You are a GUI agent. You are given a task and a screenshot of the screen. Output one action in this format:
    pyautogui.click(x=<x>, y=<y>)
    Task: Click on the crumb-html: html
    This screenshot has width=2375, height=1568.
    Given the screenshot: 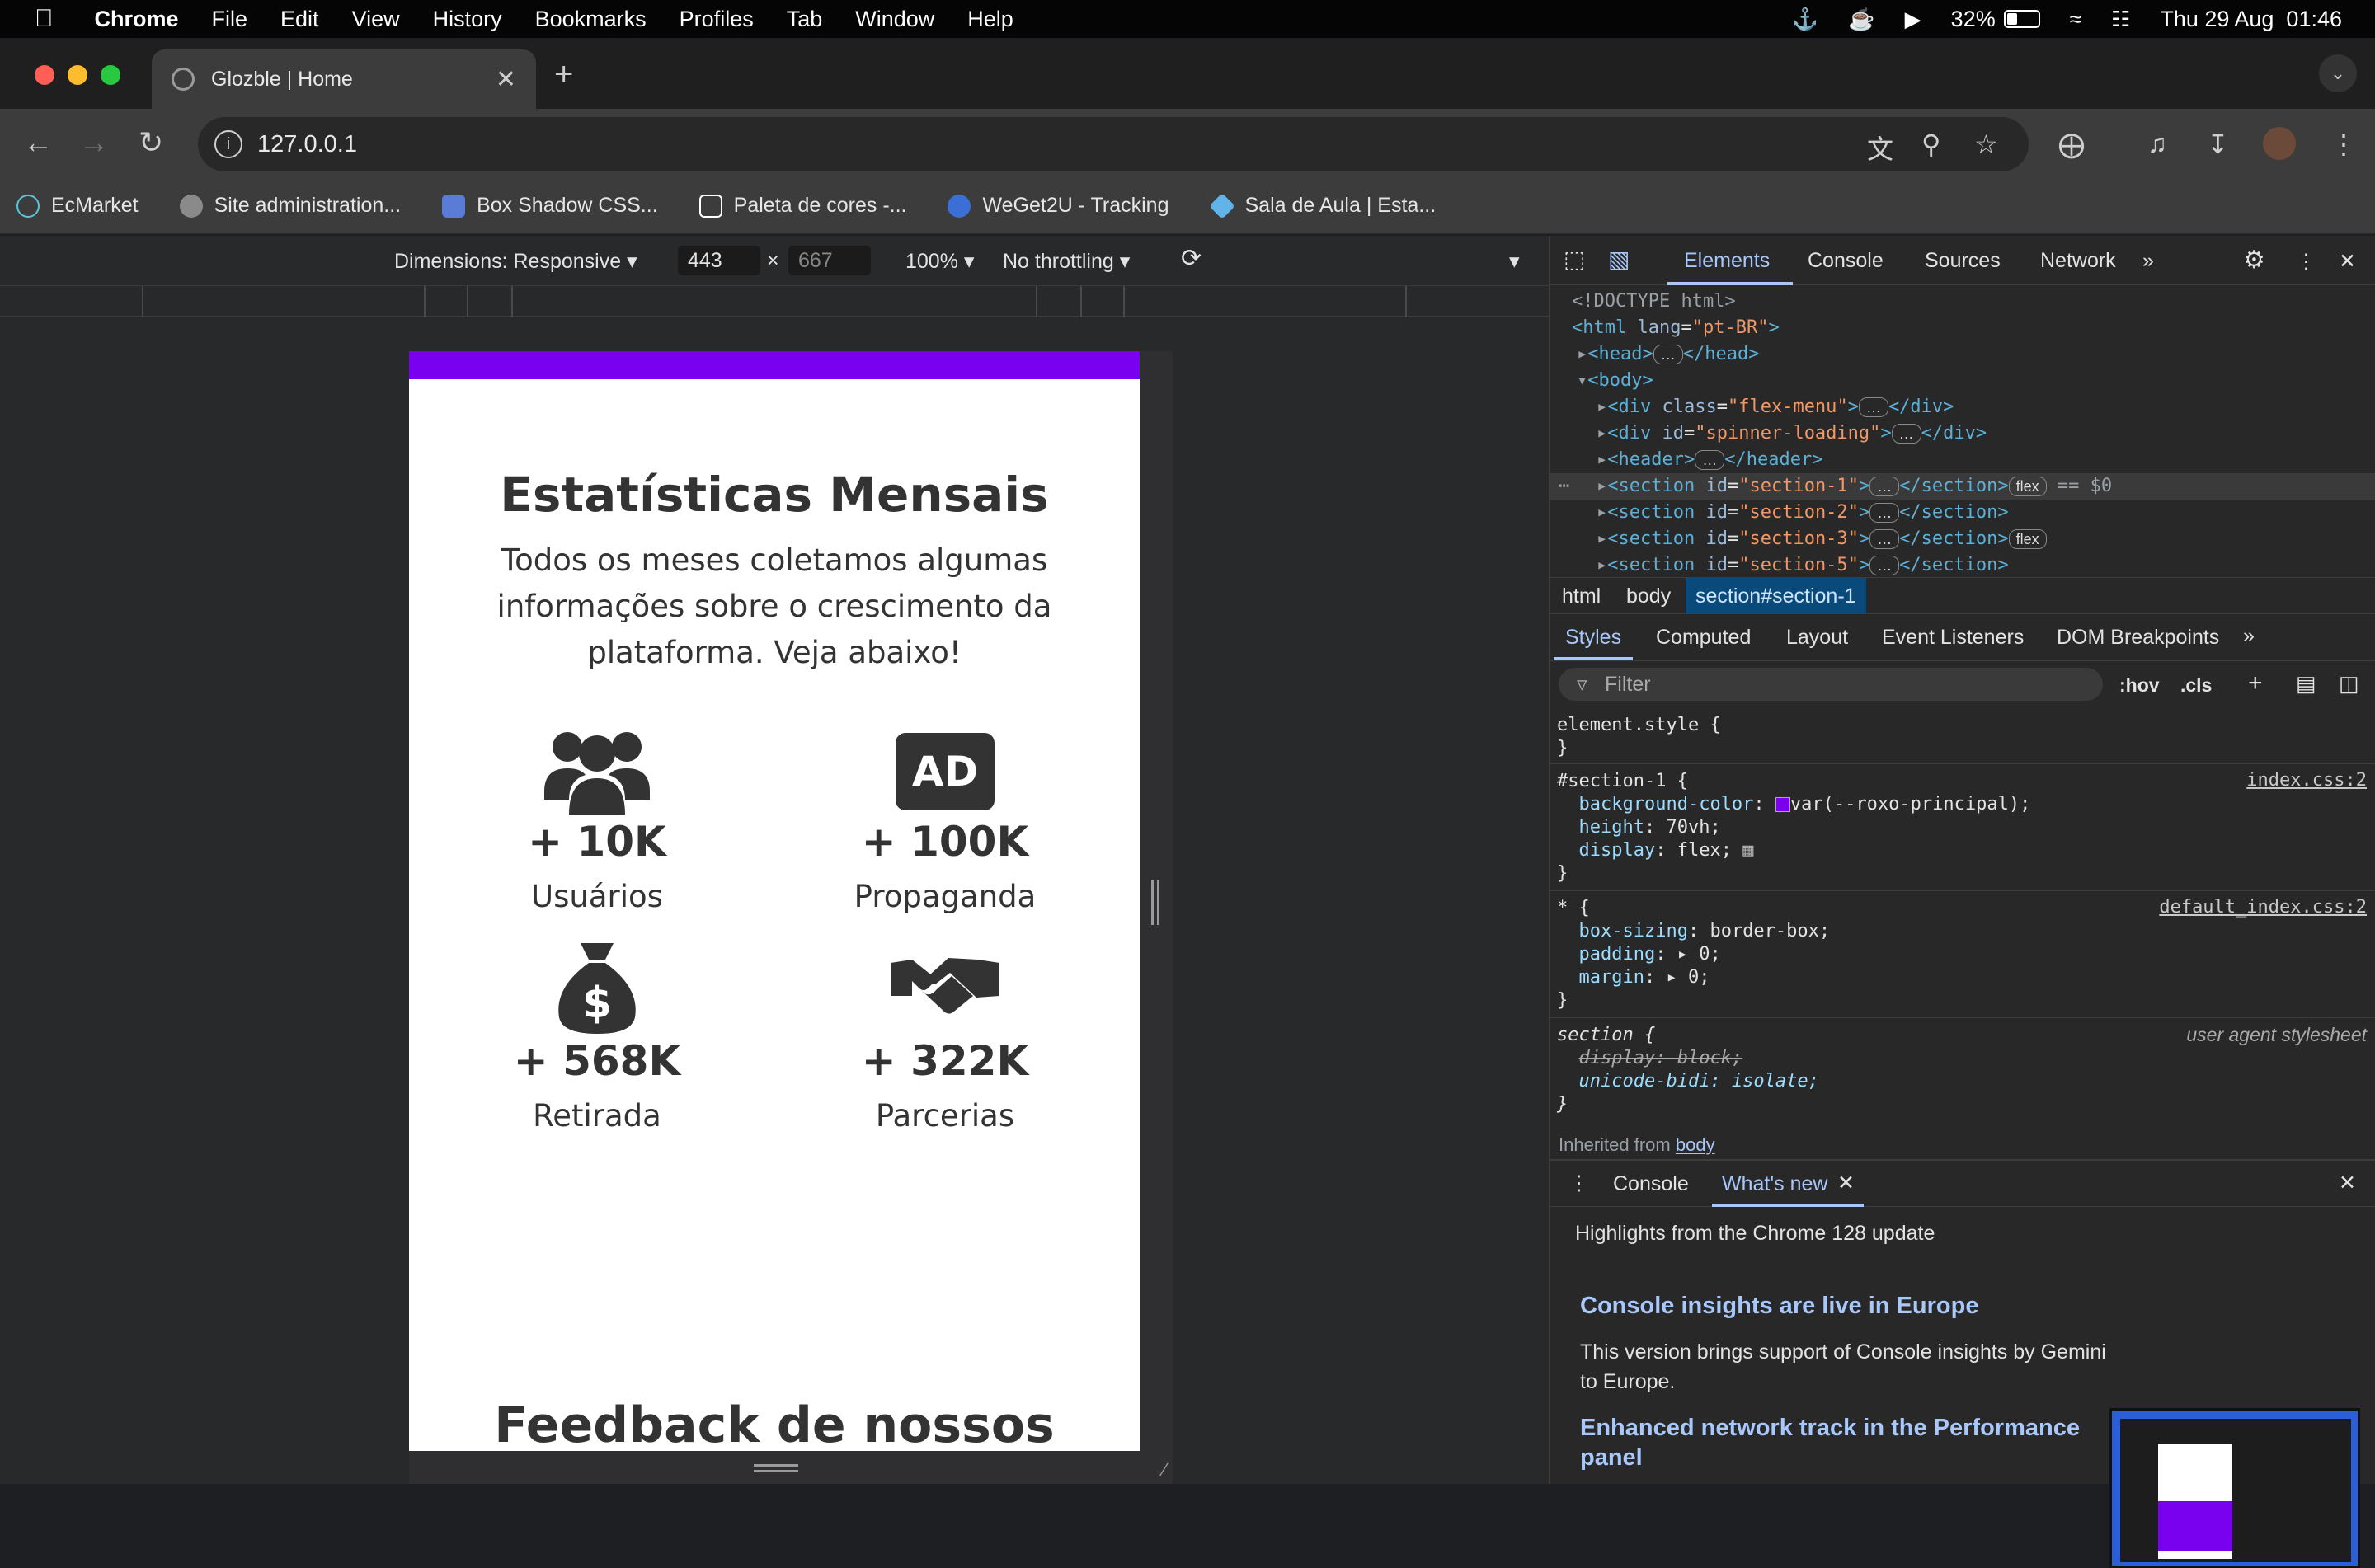 What is the action you would take?
    pyautogui.click(x=1582, y=596)
    